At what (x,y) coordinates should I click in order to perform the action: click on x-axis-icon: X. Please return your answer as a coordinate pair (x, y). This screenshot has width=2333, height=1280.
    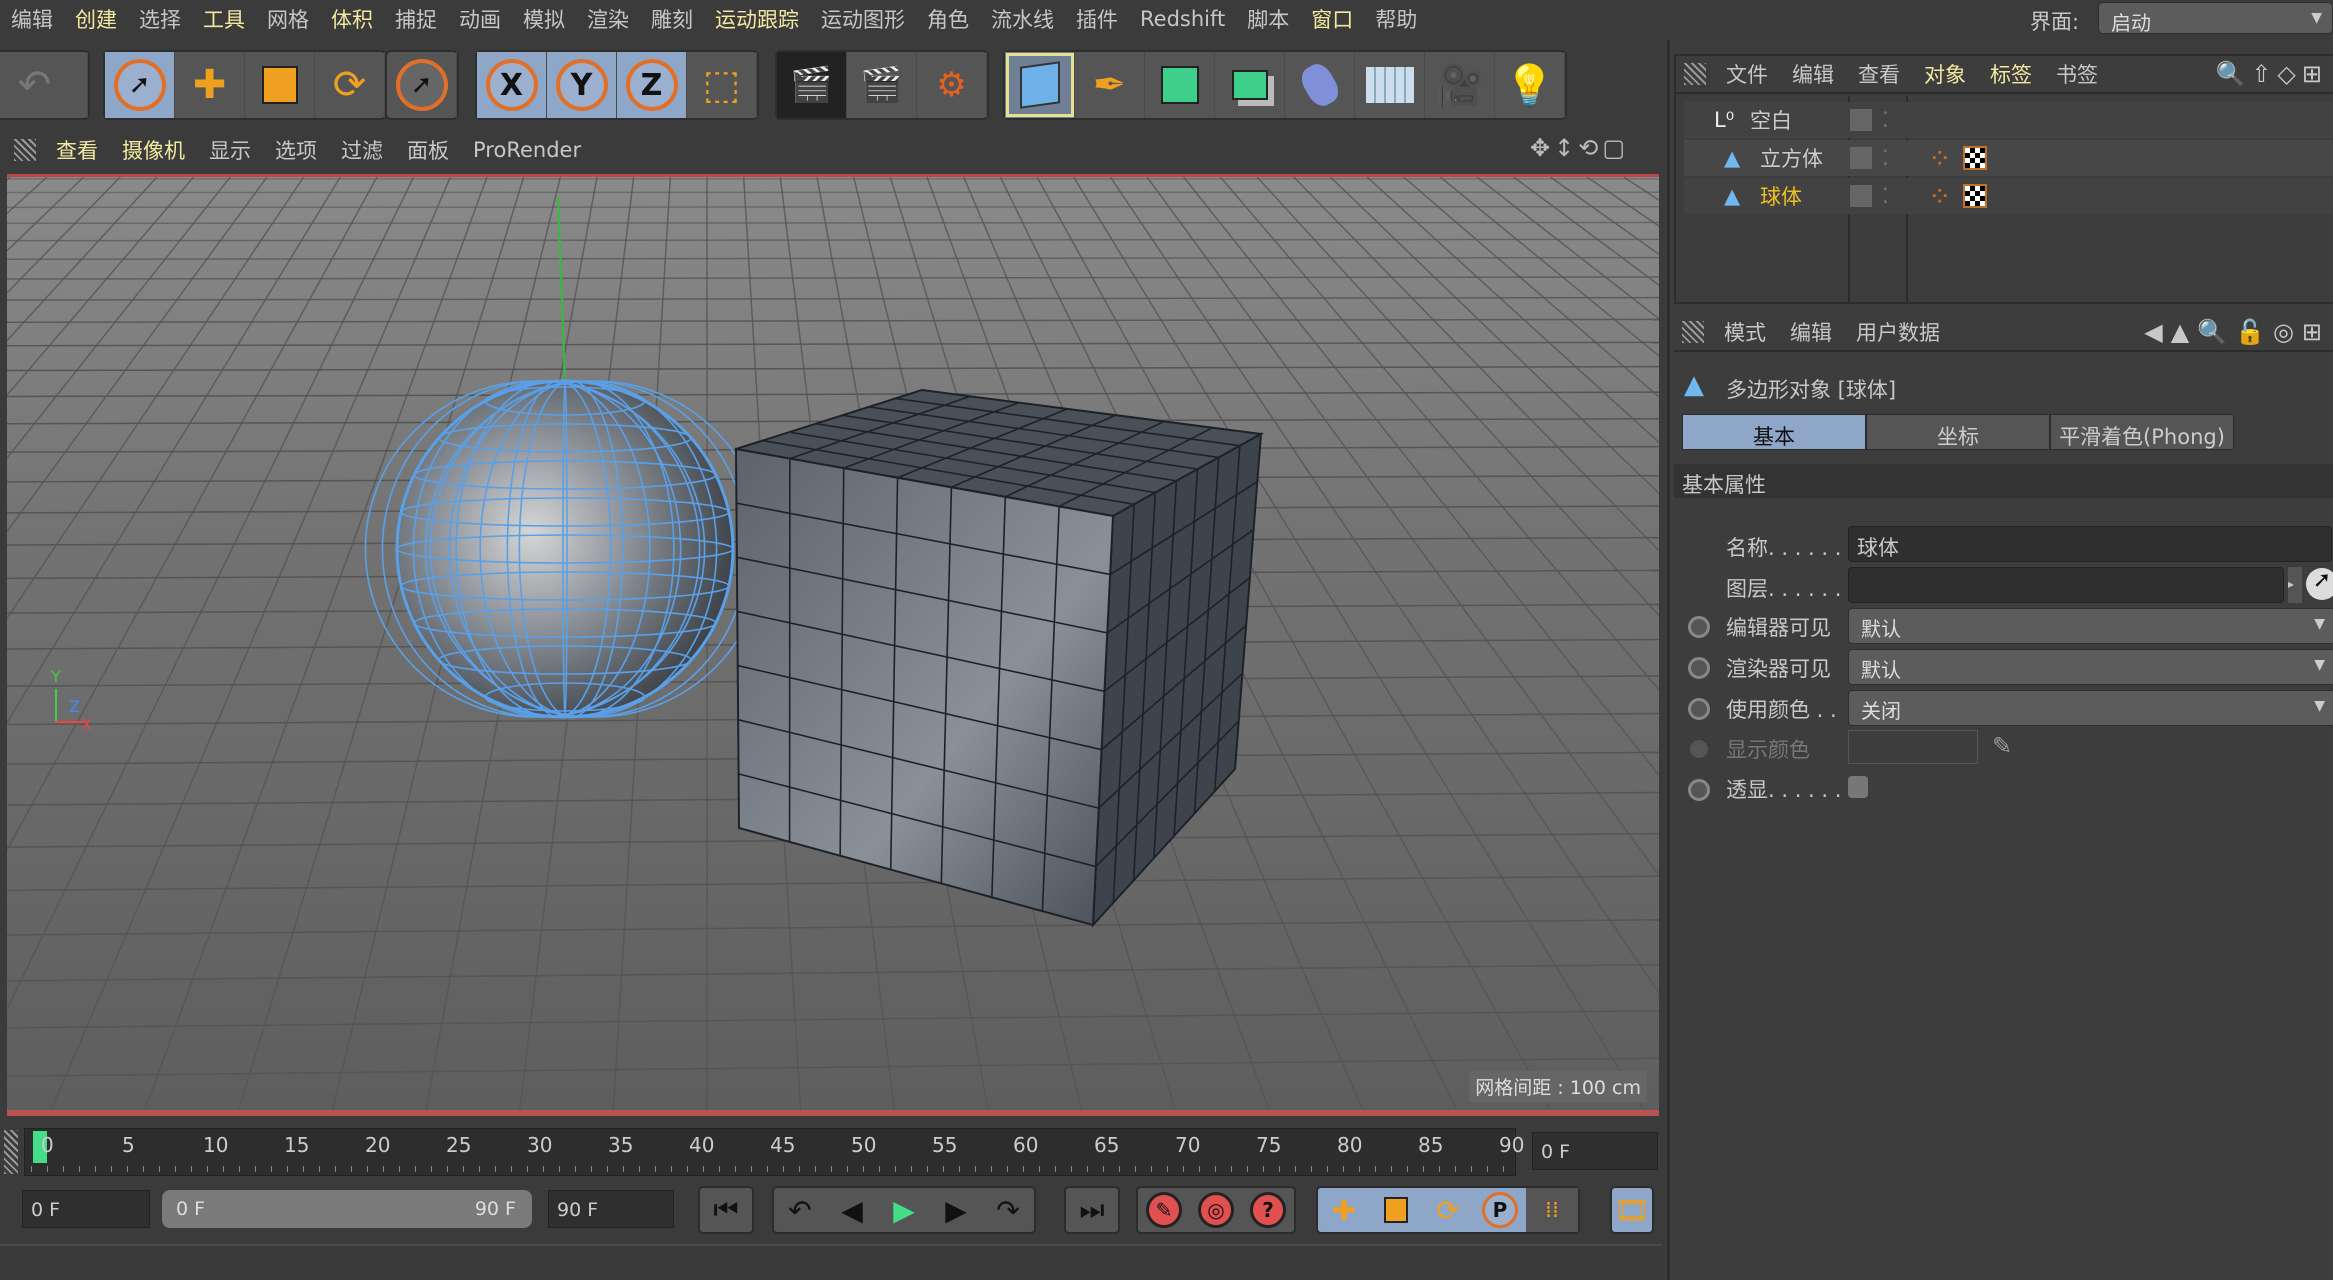
    Looking at the image, I should click on (512, 85).